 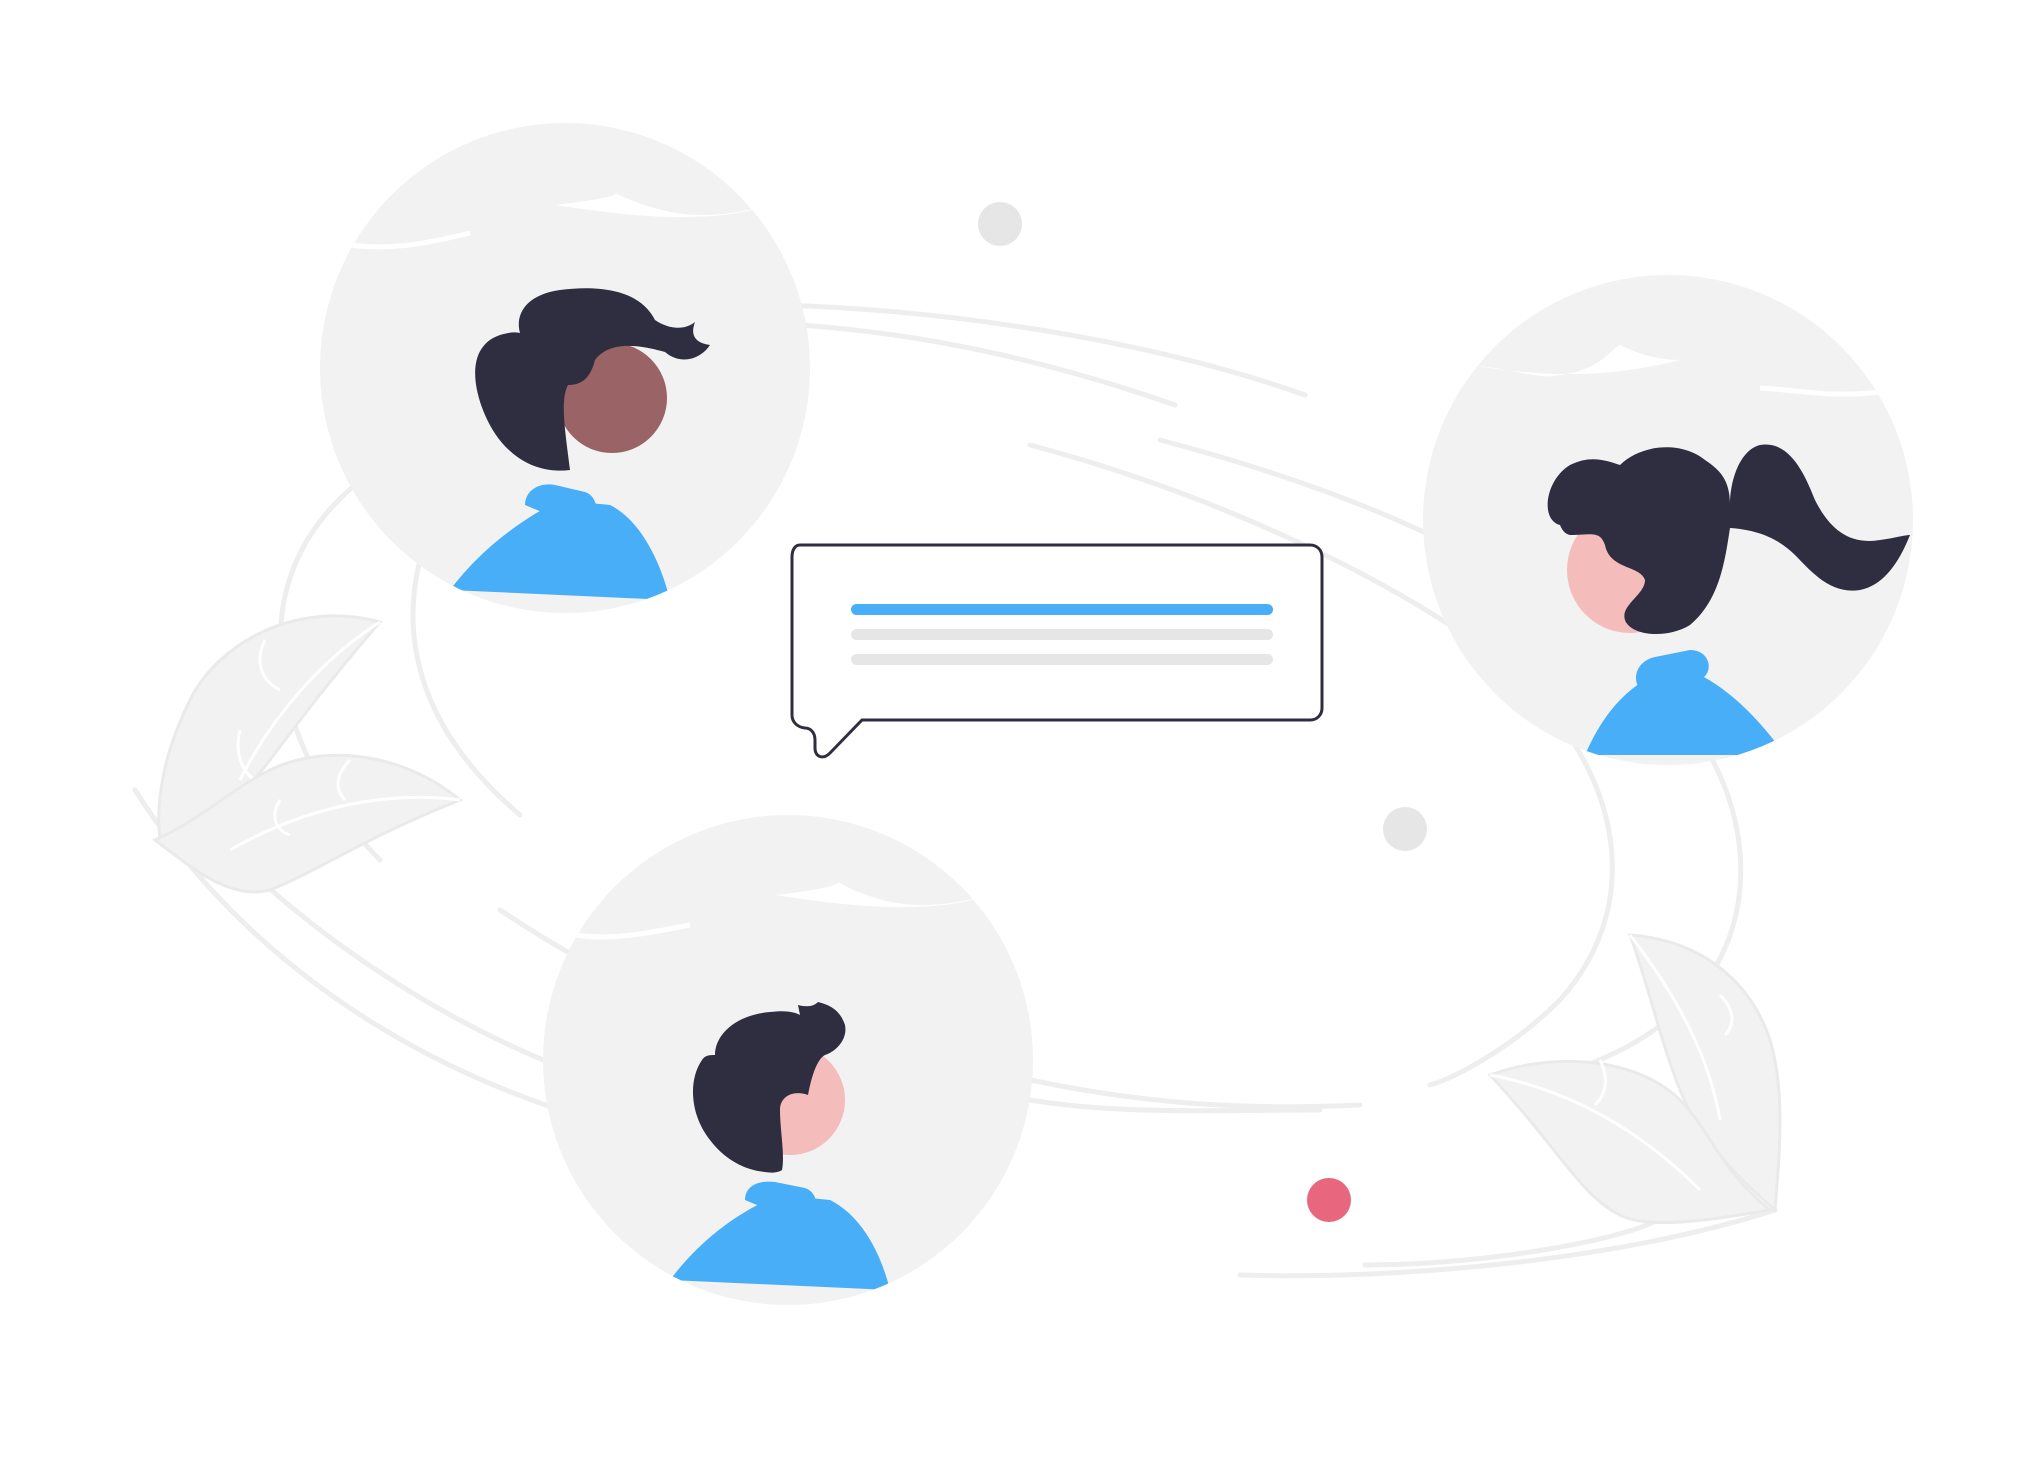 I want to click on chat-bubble-icon, so click(x=1057, y=651).